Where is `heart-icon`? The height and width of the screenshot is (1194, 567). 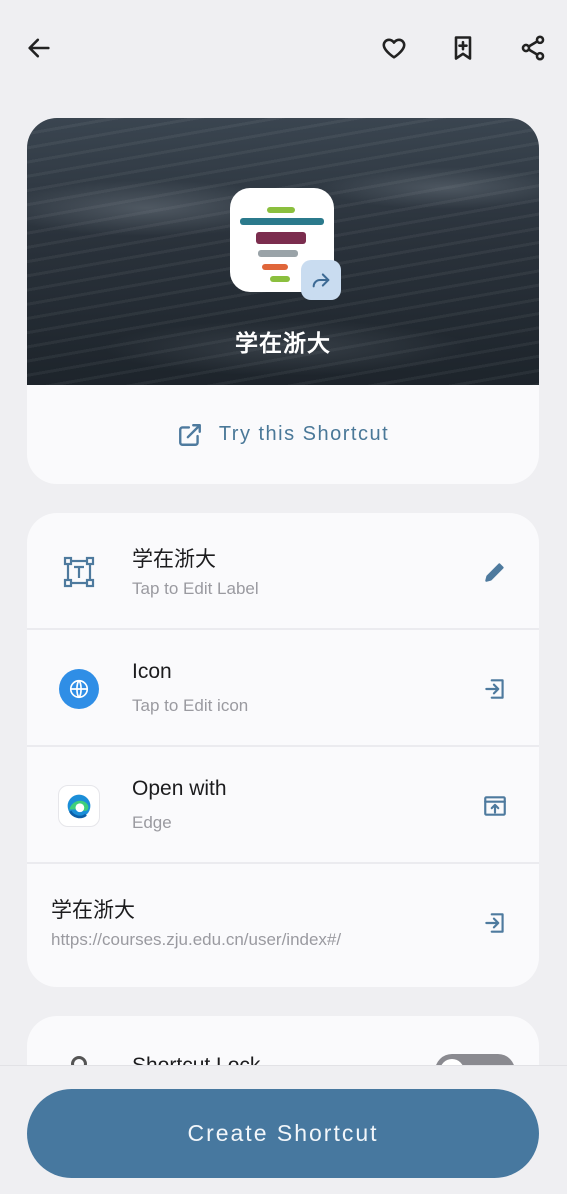 heart-icon is located at coordinates (394, 48).